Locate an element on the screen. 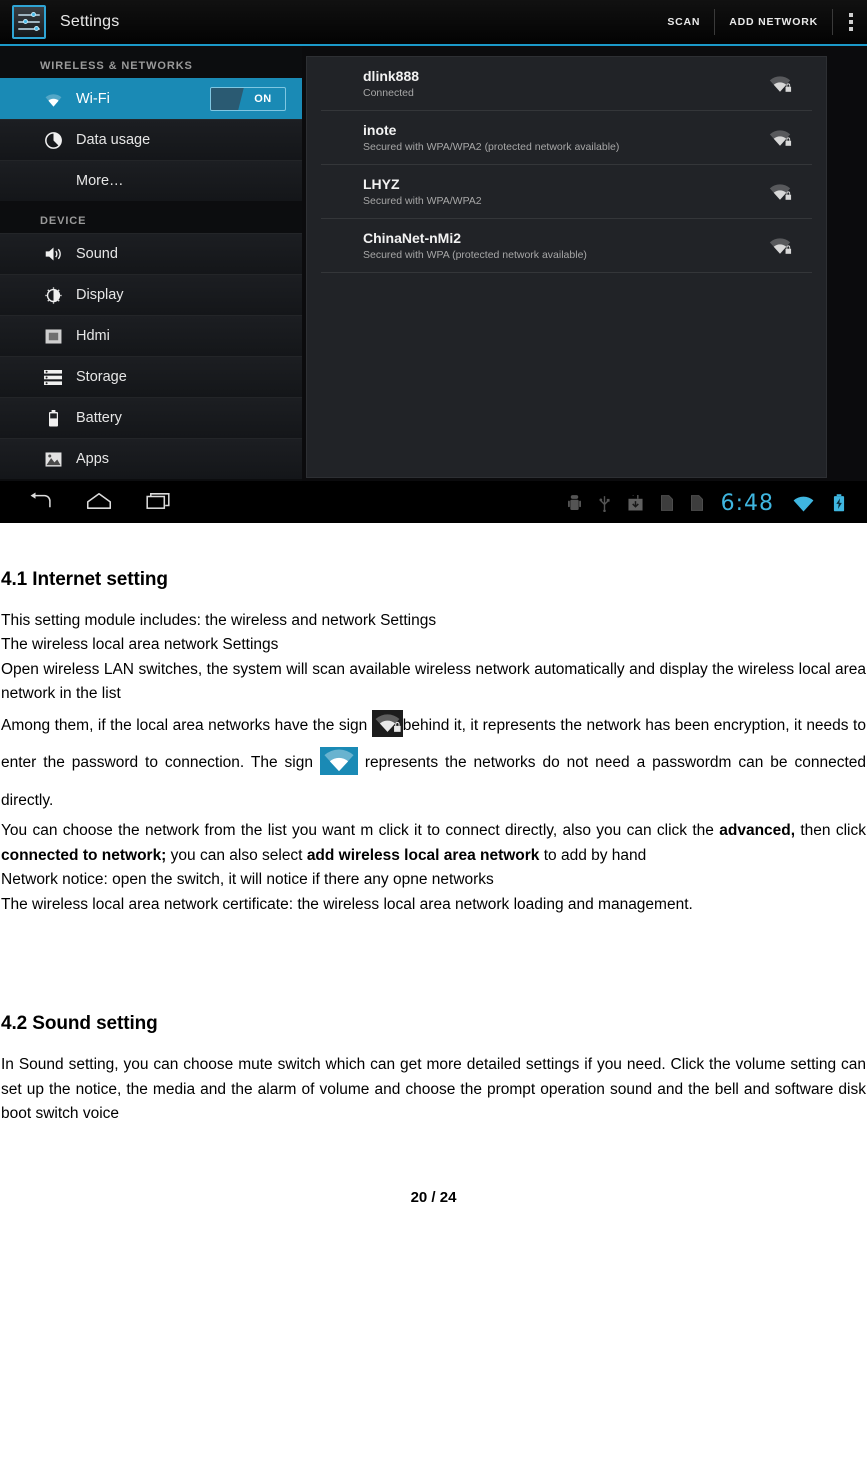 The height and width of the screenshot is (1474, 867). add-network-button: ADD NETWORK is located at coordinates (773, 22).